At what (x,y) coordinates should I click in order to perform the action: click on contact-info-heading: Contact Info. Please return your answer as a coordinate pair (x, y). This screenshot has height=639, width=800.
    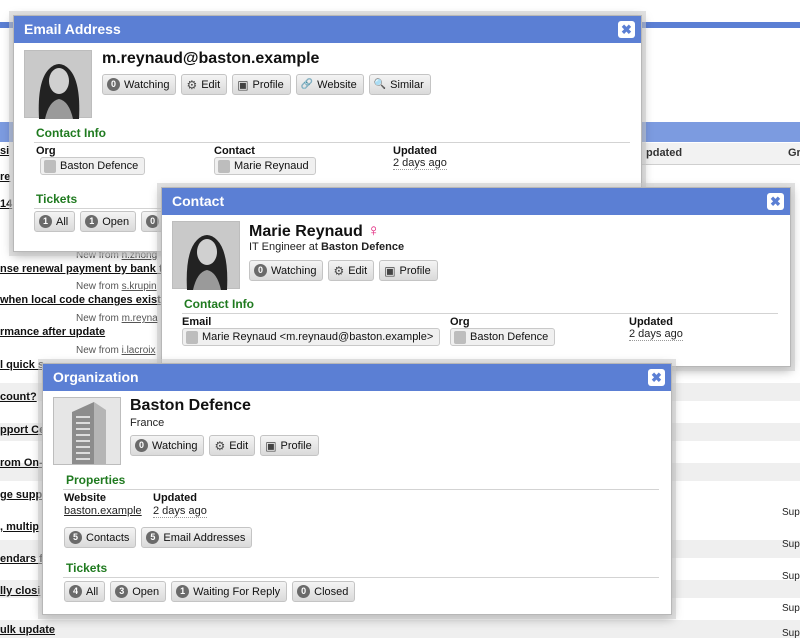
    Looking at the image, I should click on (71, 133).